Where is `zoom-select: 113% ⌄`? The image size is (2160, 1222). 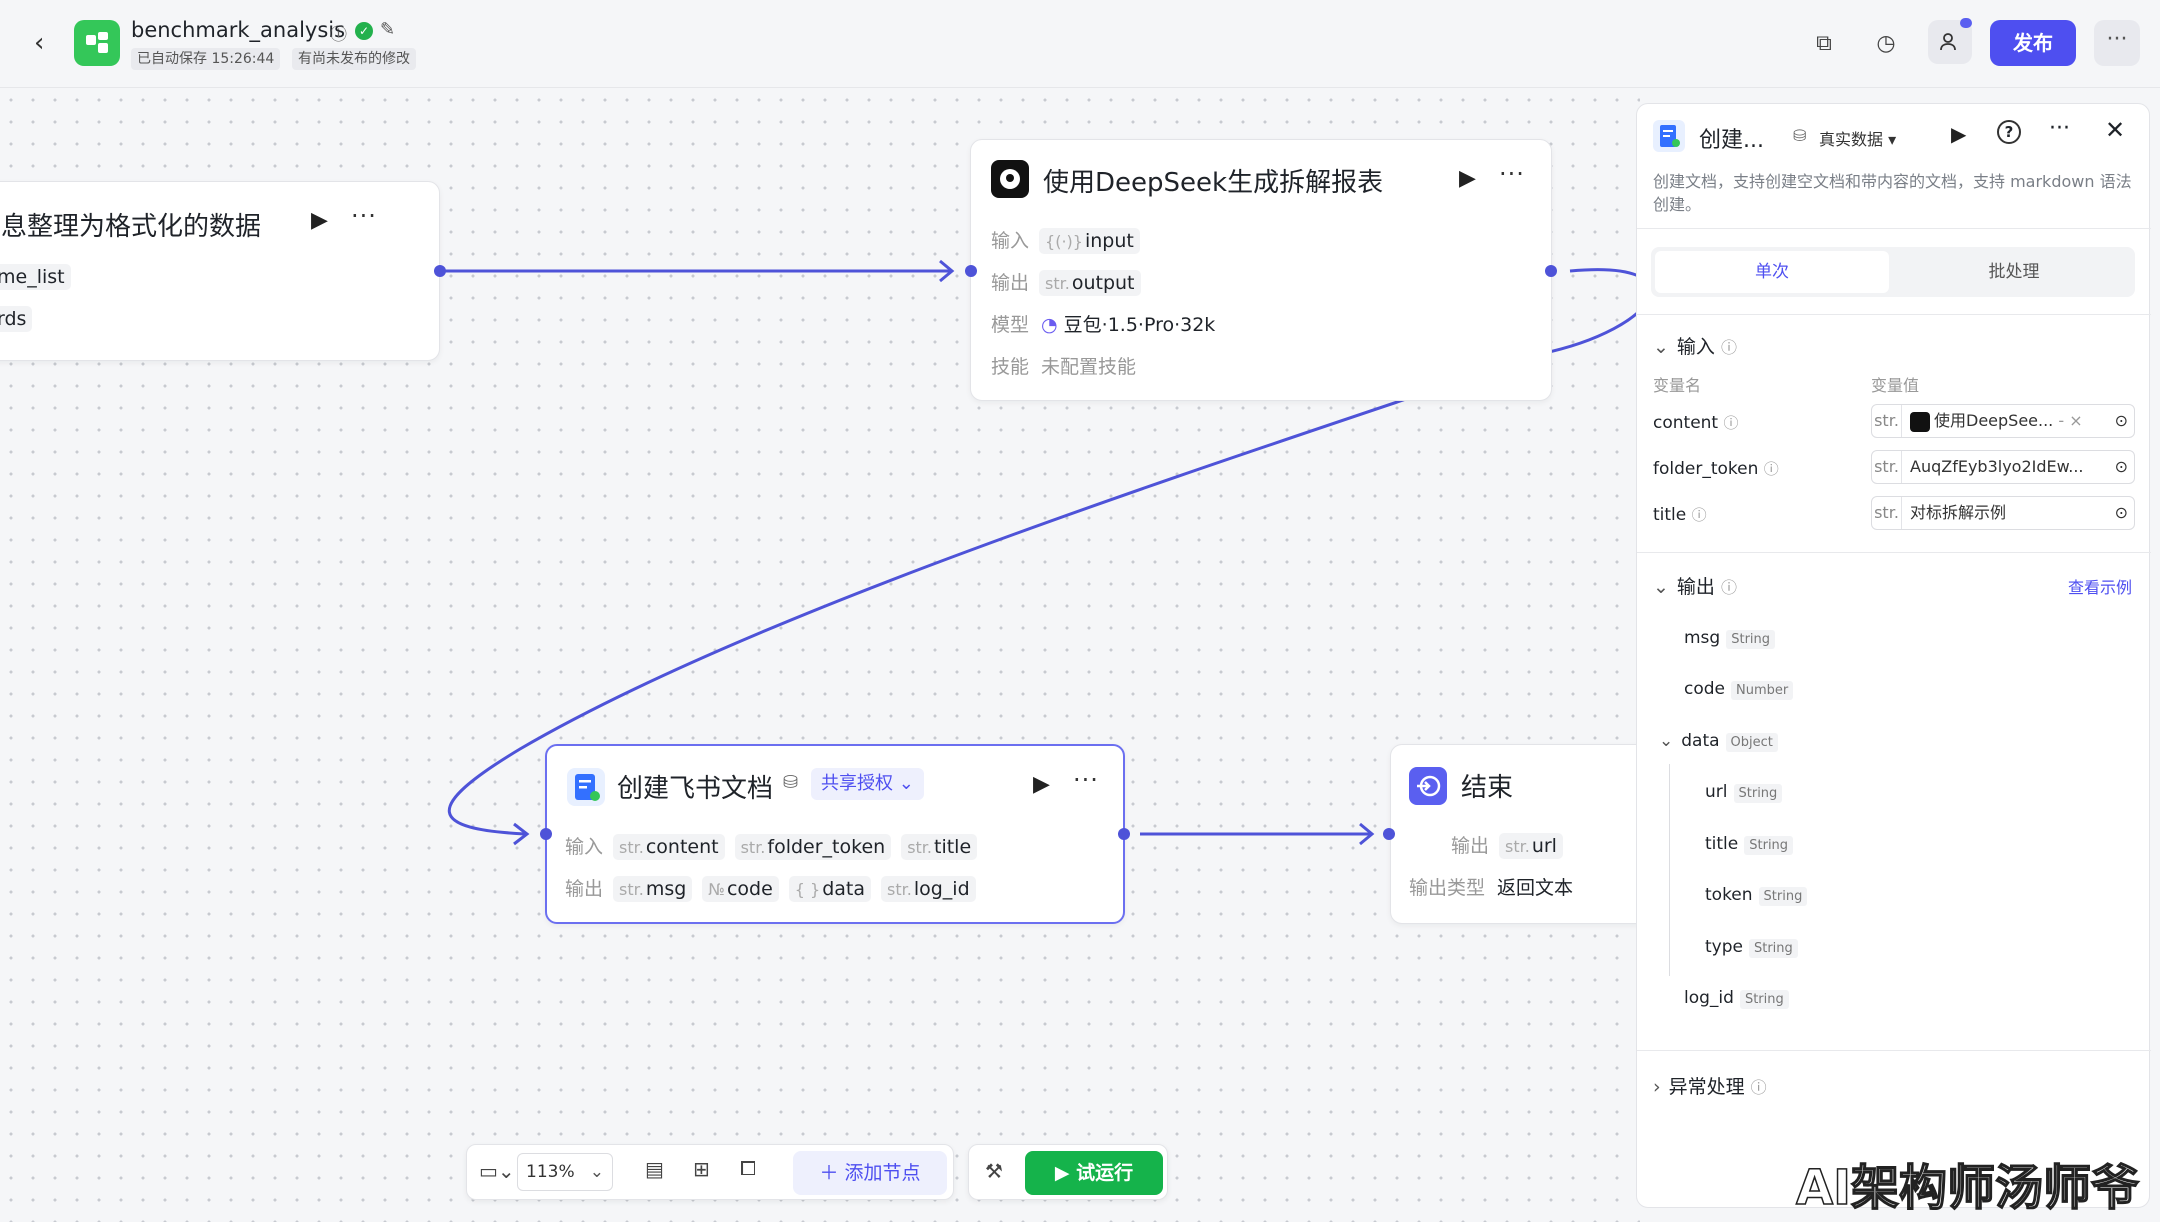 zoom-select: 113% ⌄ is located at coordinates (565, 1172).